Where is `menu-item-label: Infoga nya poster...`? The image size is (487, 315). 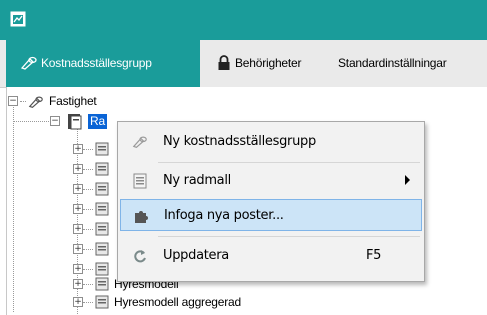
menu-item-label: Infoga nya poster... is located at coordinates (224, 215).